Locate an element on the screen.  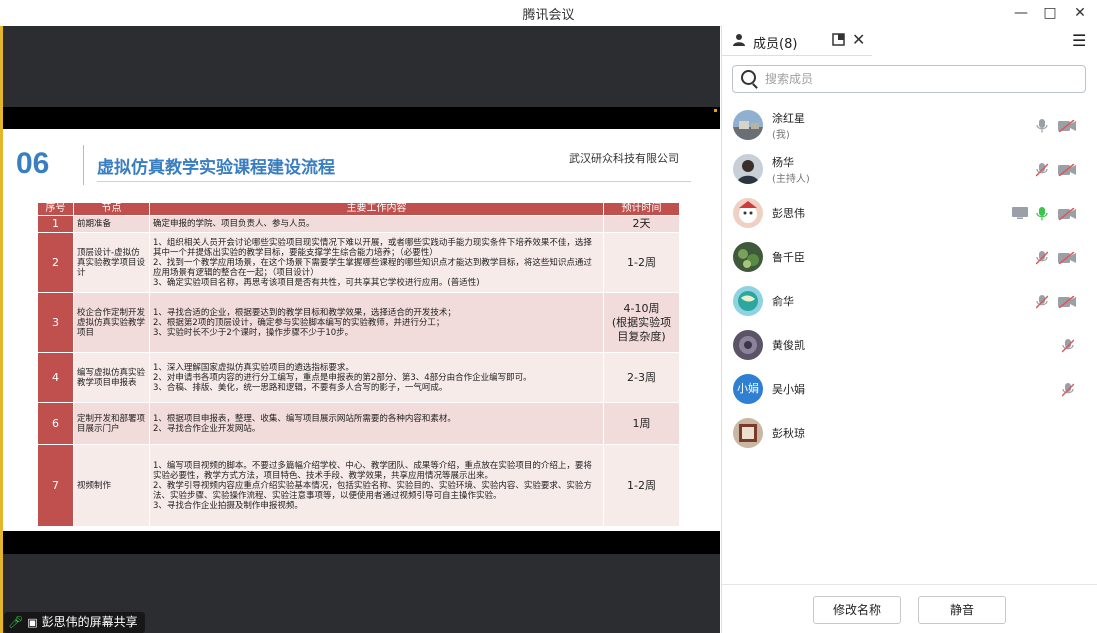
microphone-active-icon is located at coordinates (1042, 214).